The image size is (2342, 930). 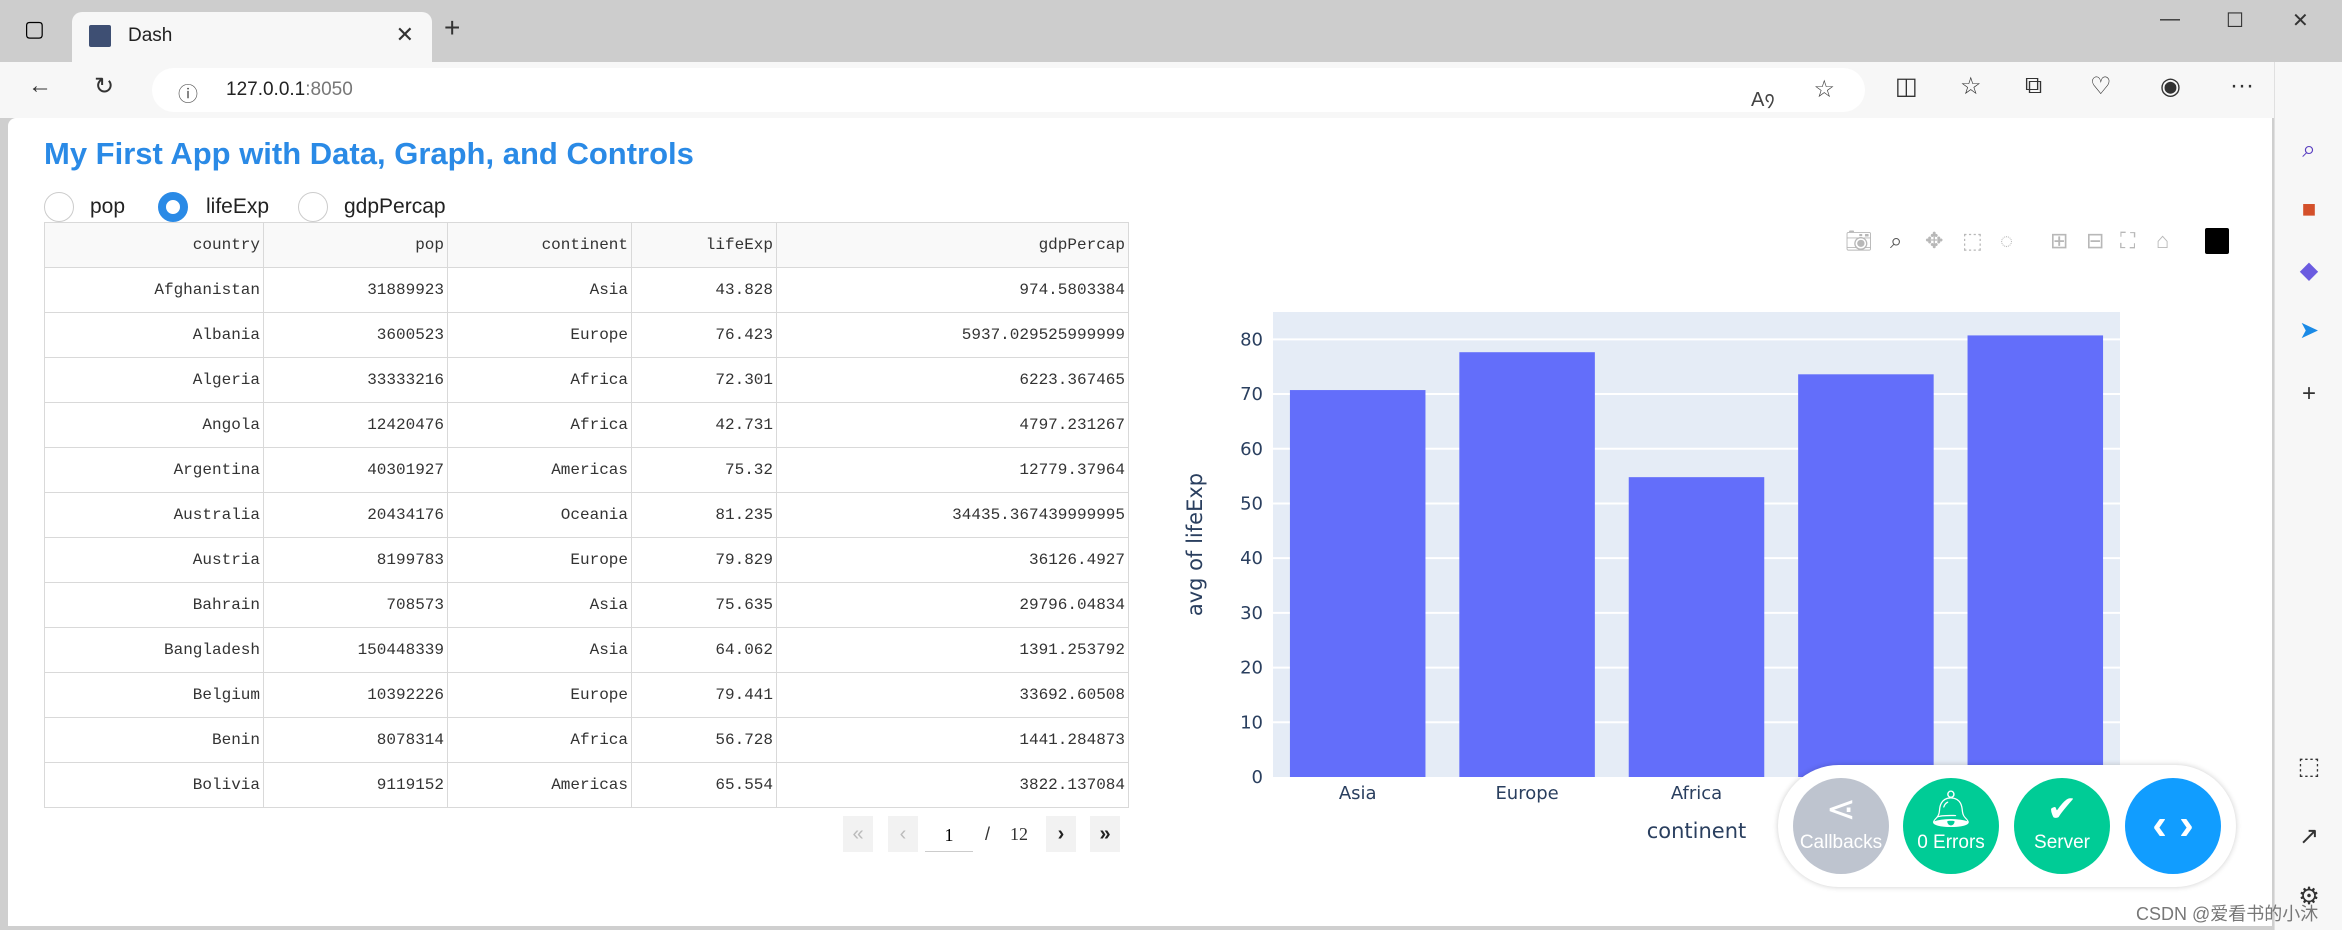 What do you see at coordinates (1195, 544) in the screenshot?
I see `y-axis-title: avg of lifeExp` at bounding box center [1195, 544].